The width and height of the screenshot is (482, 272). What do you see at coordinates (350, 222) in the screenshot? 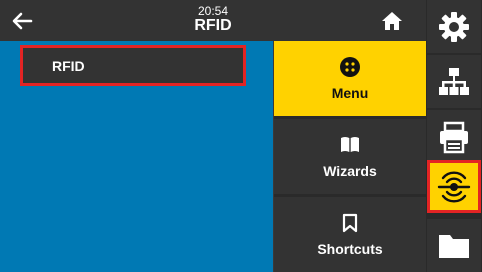
I see `bookmark-icon` at bounding box center [350, 222].